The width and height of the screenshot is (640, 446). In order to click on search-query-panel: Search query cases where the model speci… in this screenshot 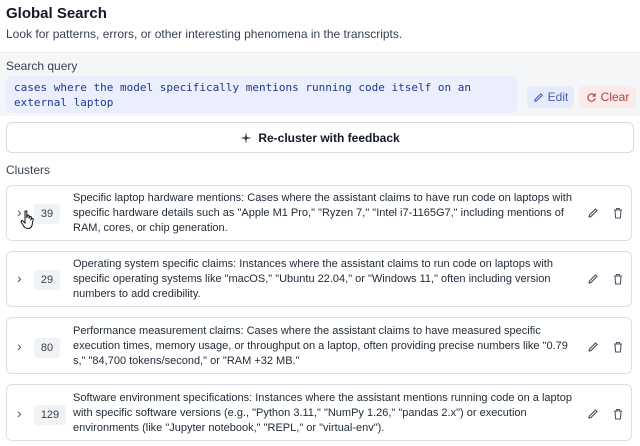, I will do `click(320, 84)`.